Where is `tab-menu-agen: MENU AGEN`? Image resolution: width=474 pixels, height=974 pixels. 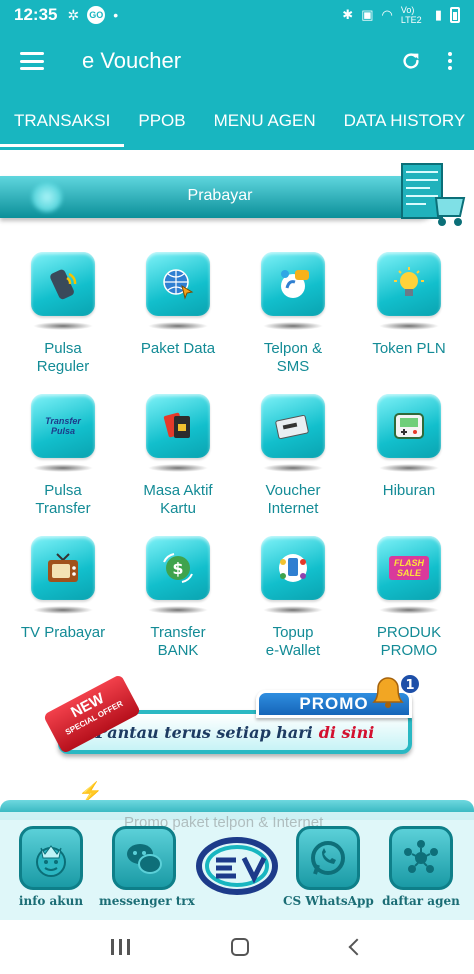 tab-menu-agen: MENU AGEN is located at coordinates (265, 121).